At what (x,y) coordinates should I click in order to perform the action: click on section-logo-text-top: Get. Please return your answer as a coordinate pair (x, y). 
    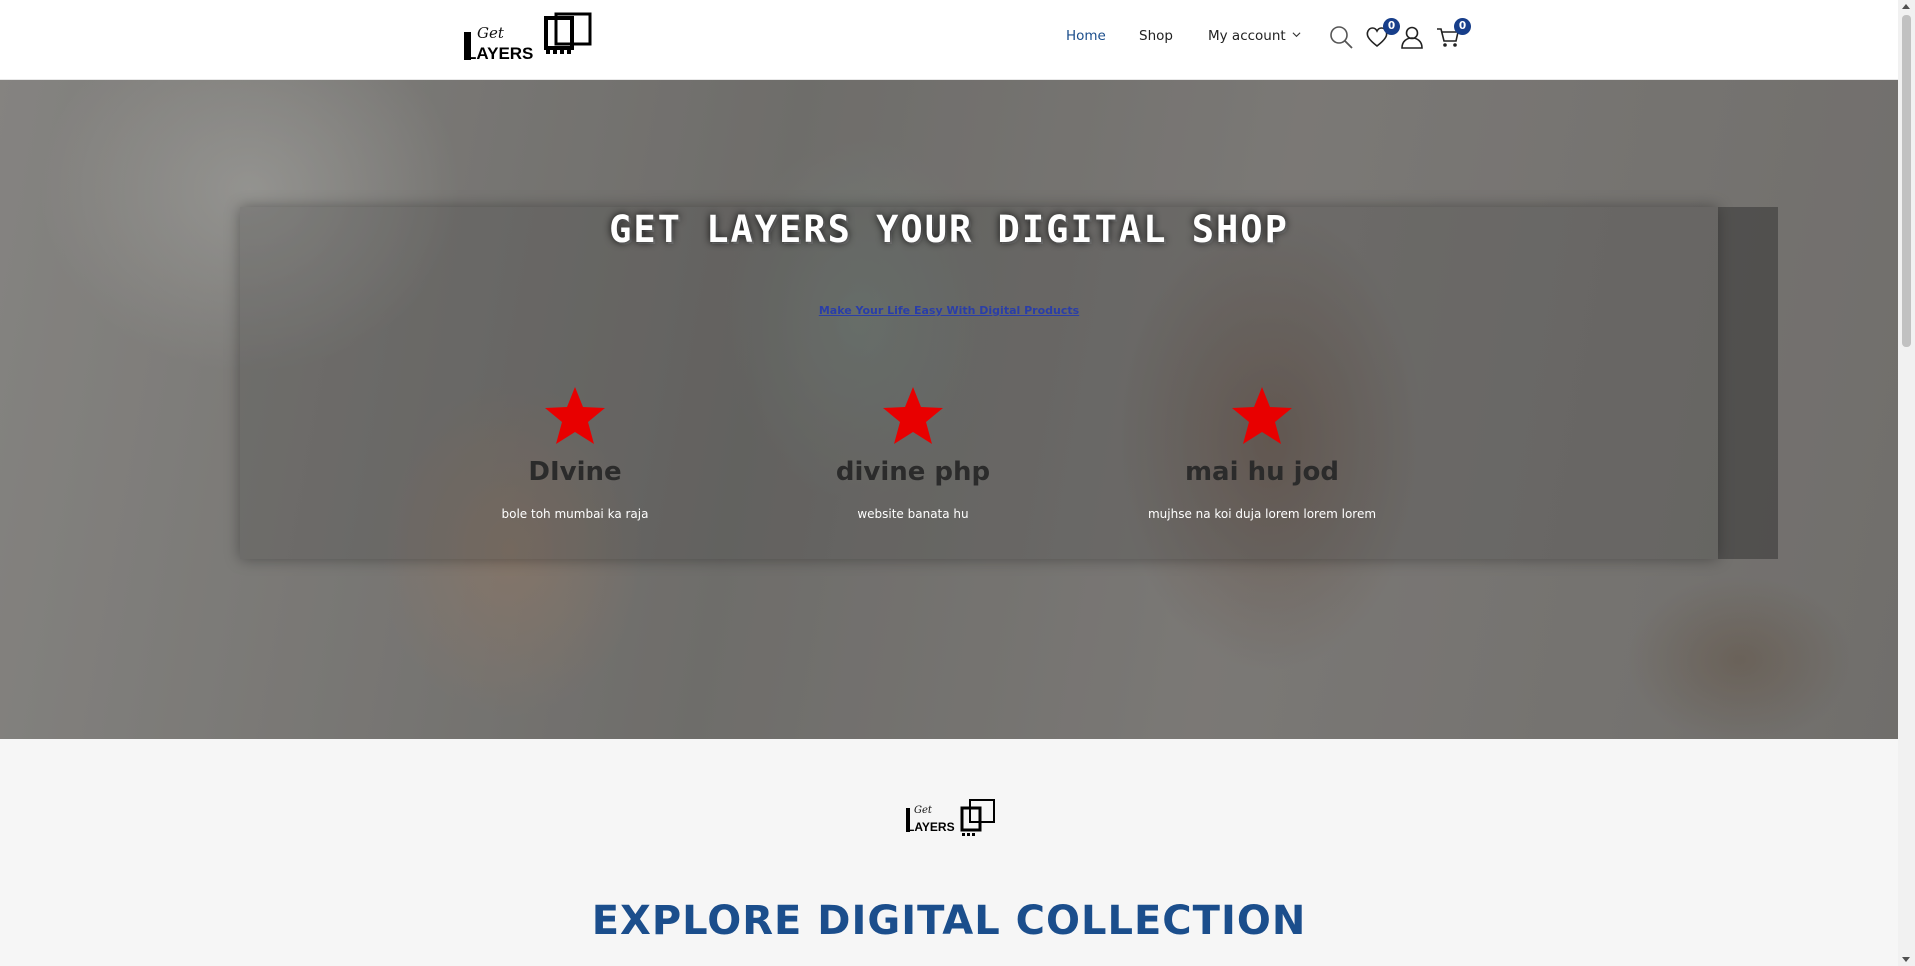
    Looking at the image, I should click on (923, 810).